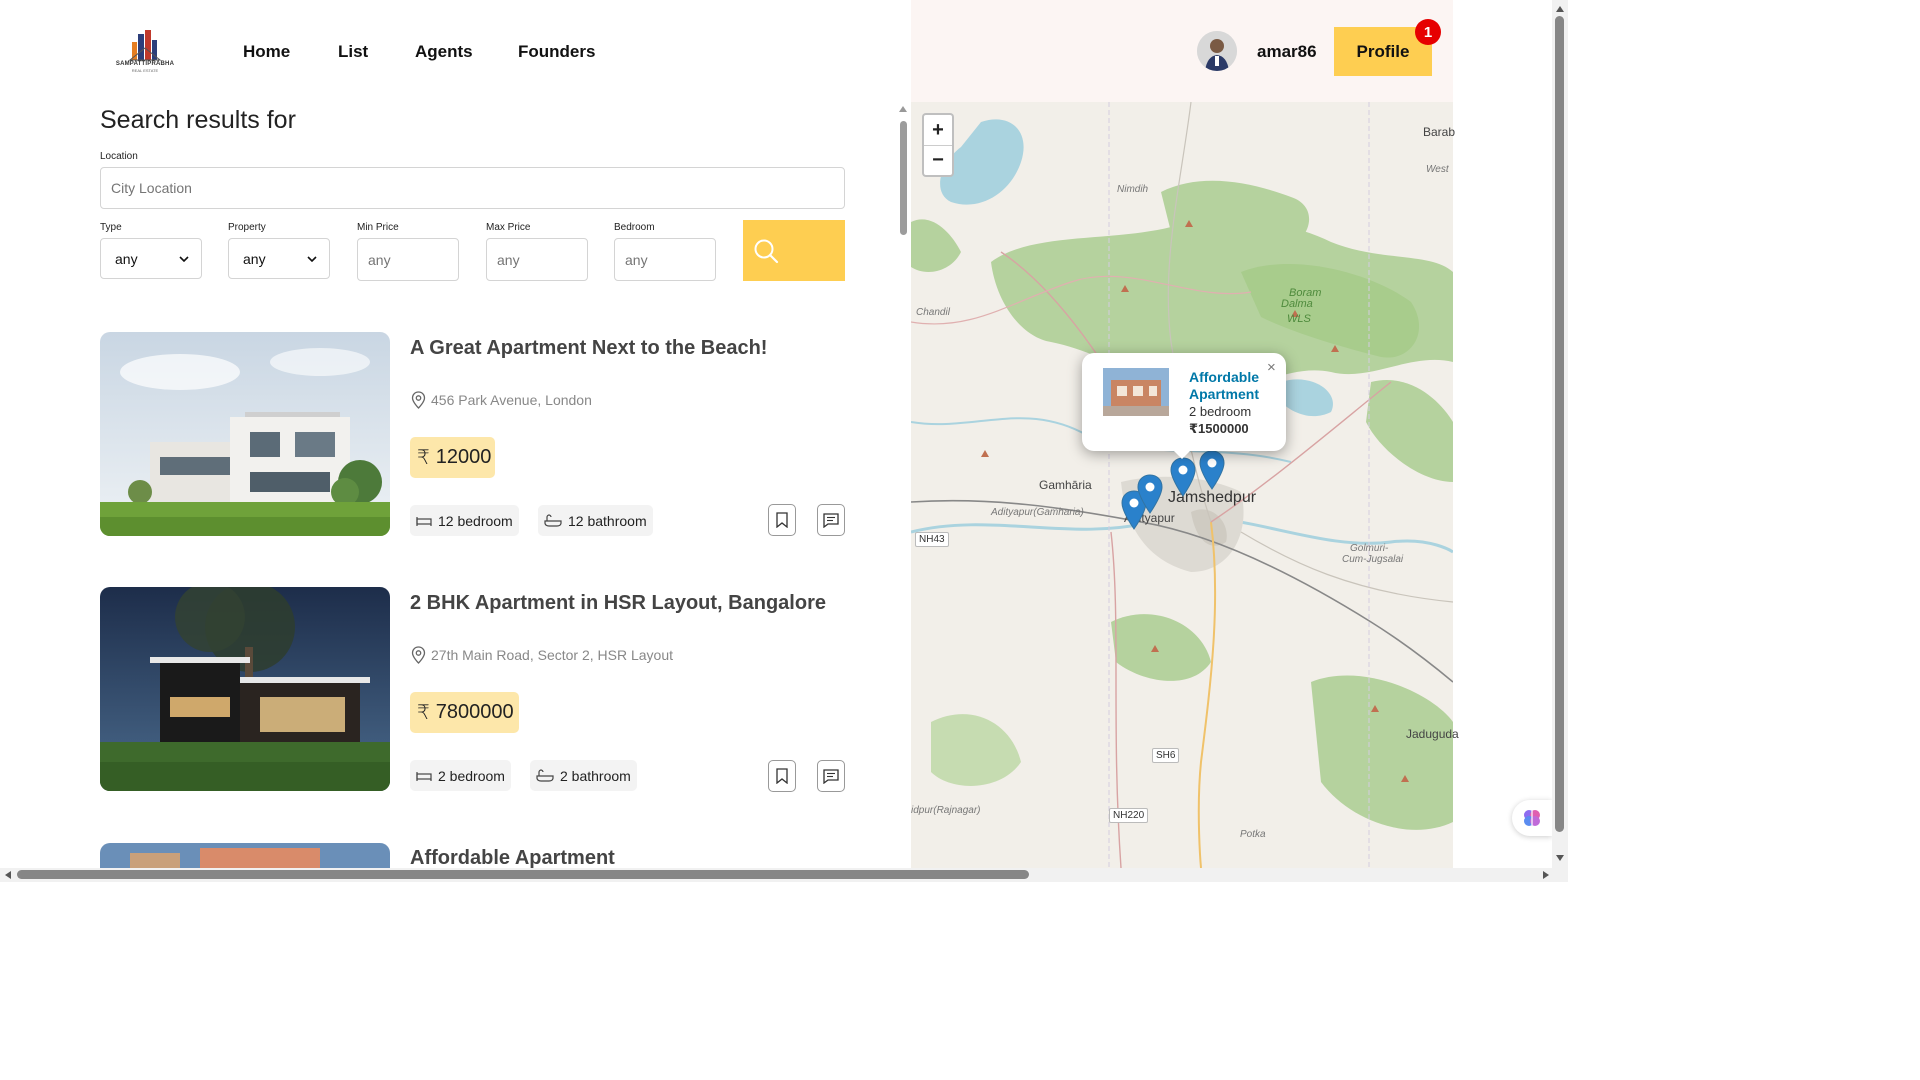 This screenshot has width=1920, height=1080. I want to click on map-label-chandil: Chandil, so click(933, 312).